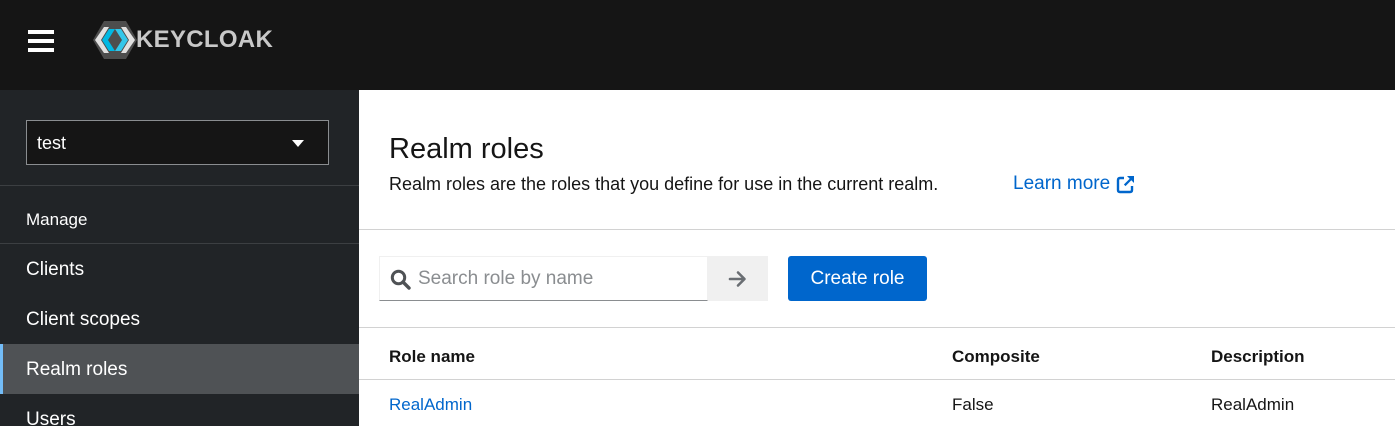 The width and height of the screenshot is (1395, 426). What do you see at coordinates (877, 229) in the screenshot?
I see `header-divider` at bounding box center [877, 229].